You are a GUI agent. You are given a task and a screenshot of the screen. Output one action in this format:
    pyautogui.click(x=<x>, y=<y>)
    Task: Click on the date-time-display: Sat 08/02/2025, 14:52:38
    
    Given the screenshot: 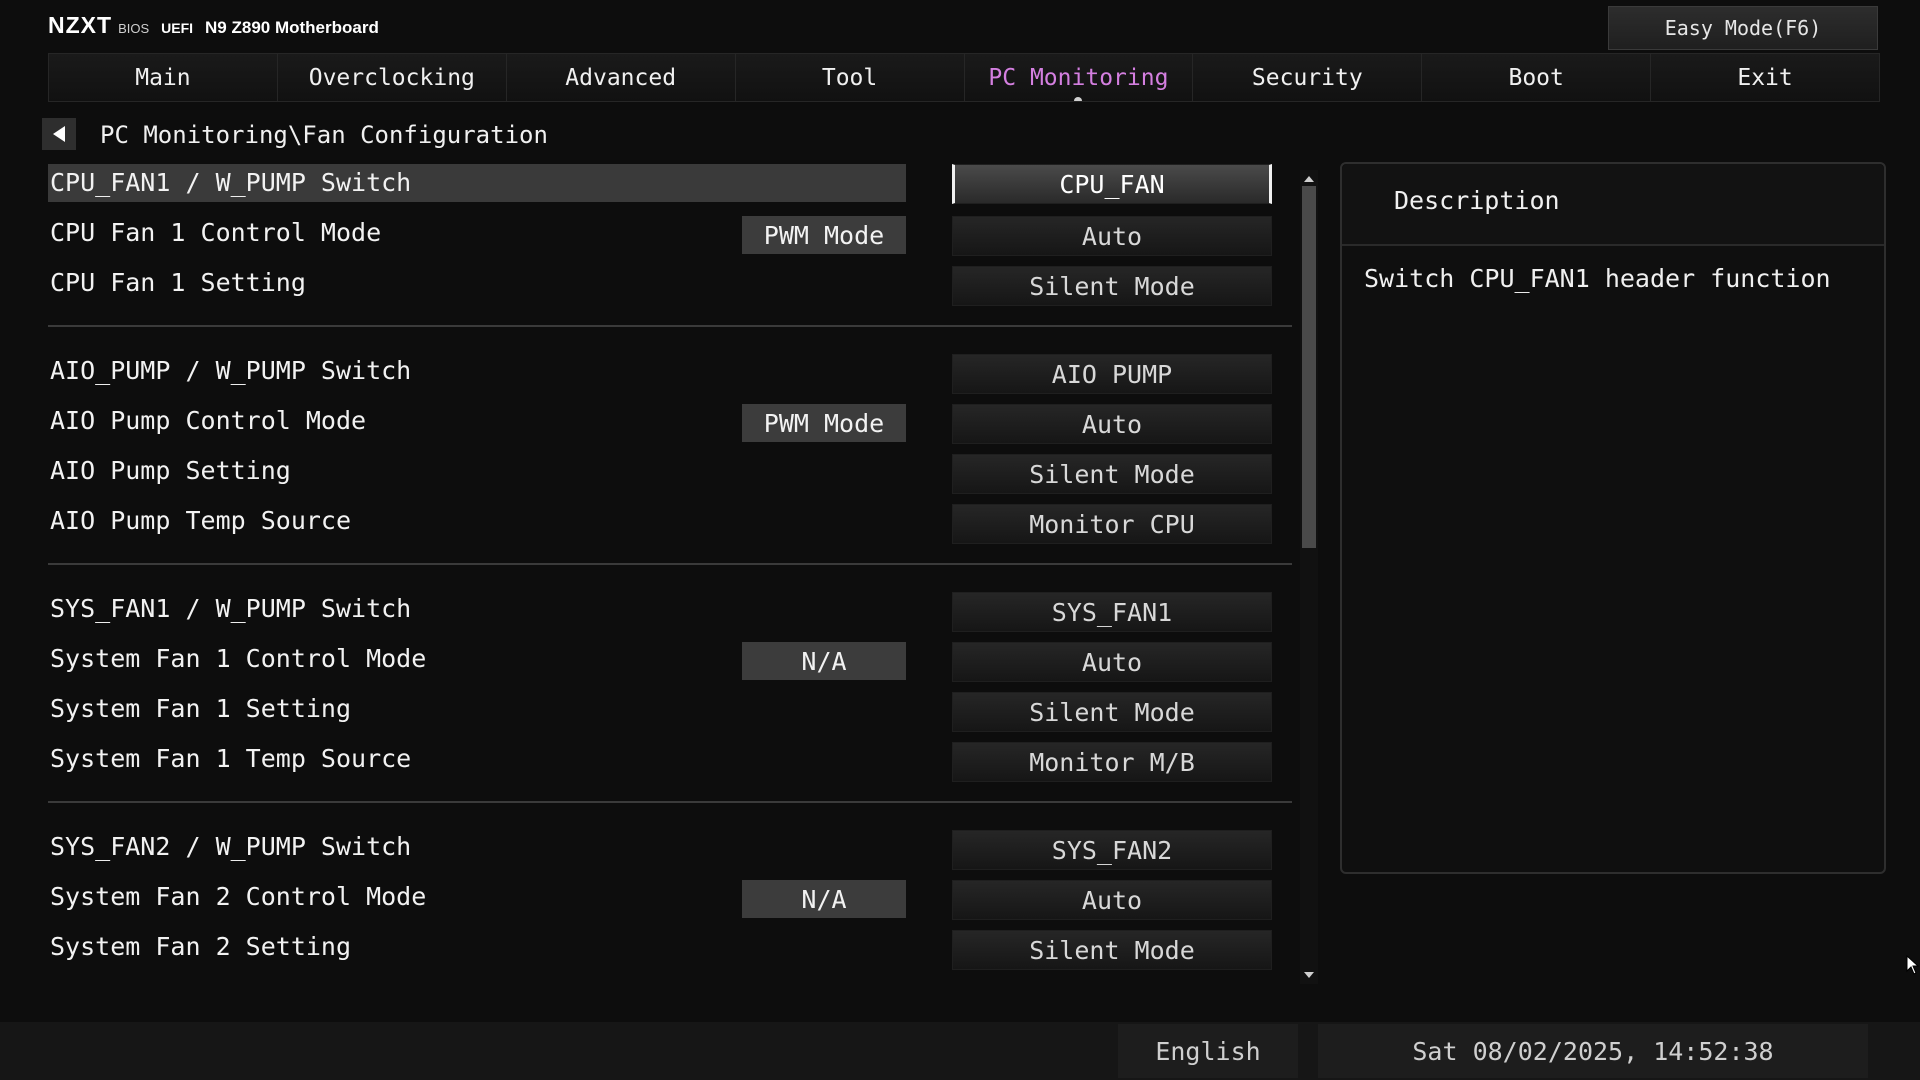 What is the action you would take?
    pyautogui.click(x=1593, y=1051)
    